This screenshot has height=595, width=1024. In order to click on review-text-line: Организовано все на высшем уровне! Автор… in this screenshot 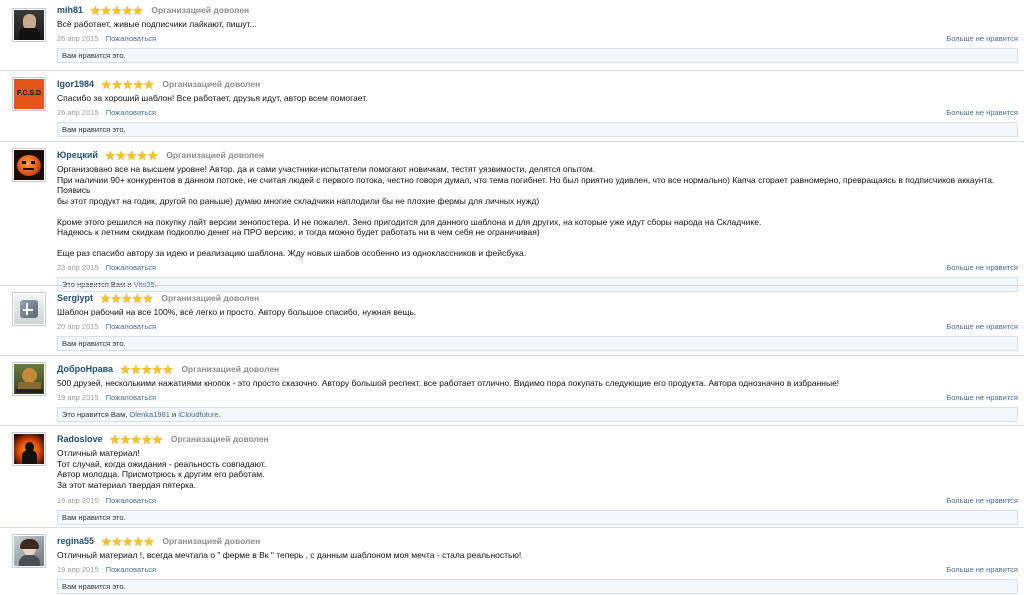, I will do `click(326, 169)`.